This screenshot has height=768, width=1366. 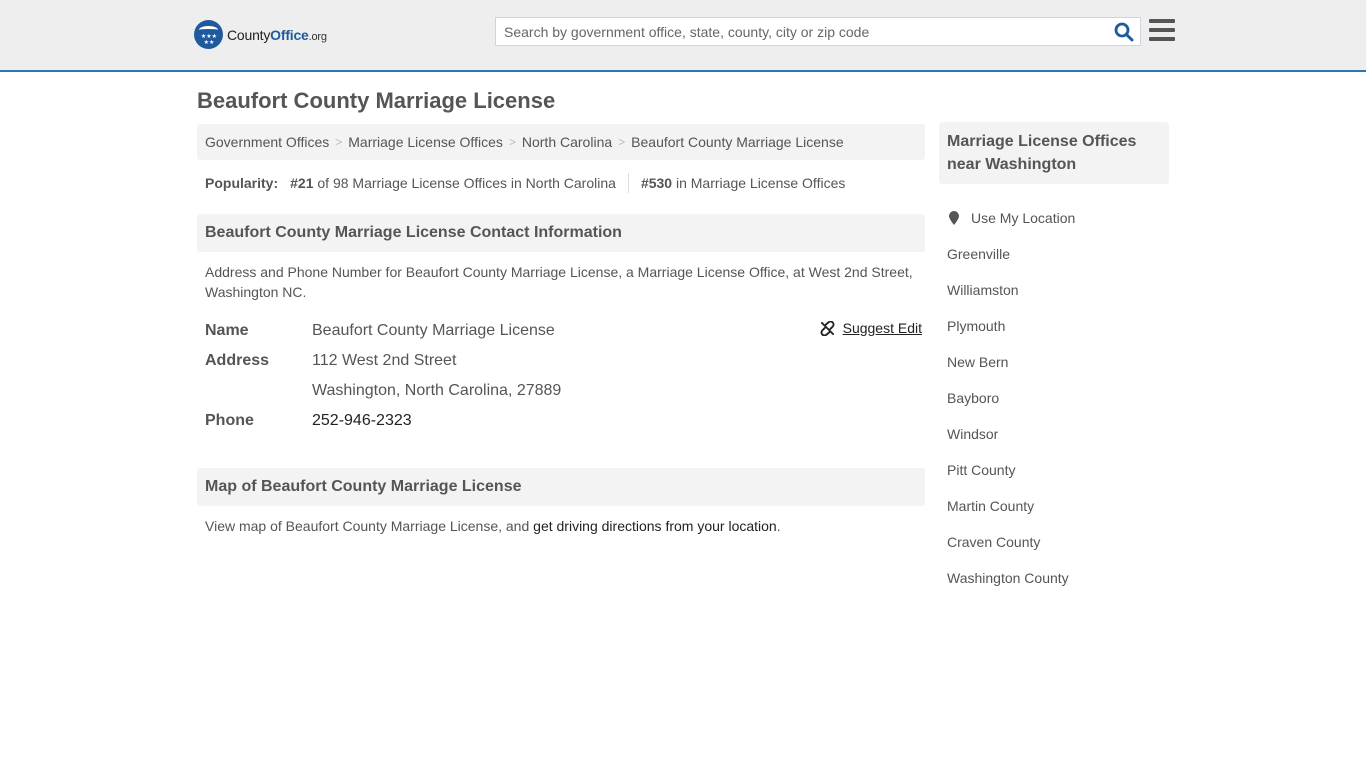 I want to click on address-row-2: Washington, North Carolina, 27889, so click(x=565, y=391).